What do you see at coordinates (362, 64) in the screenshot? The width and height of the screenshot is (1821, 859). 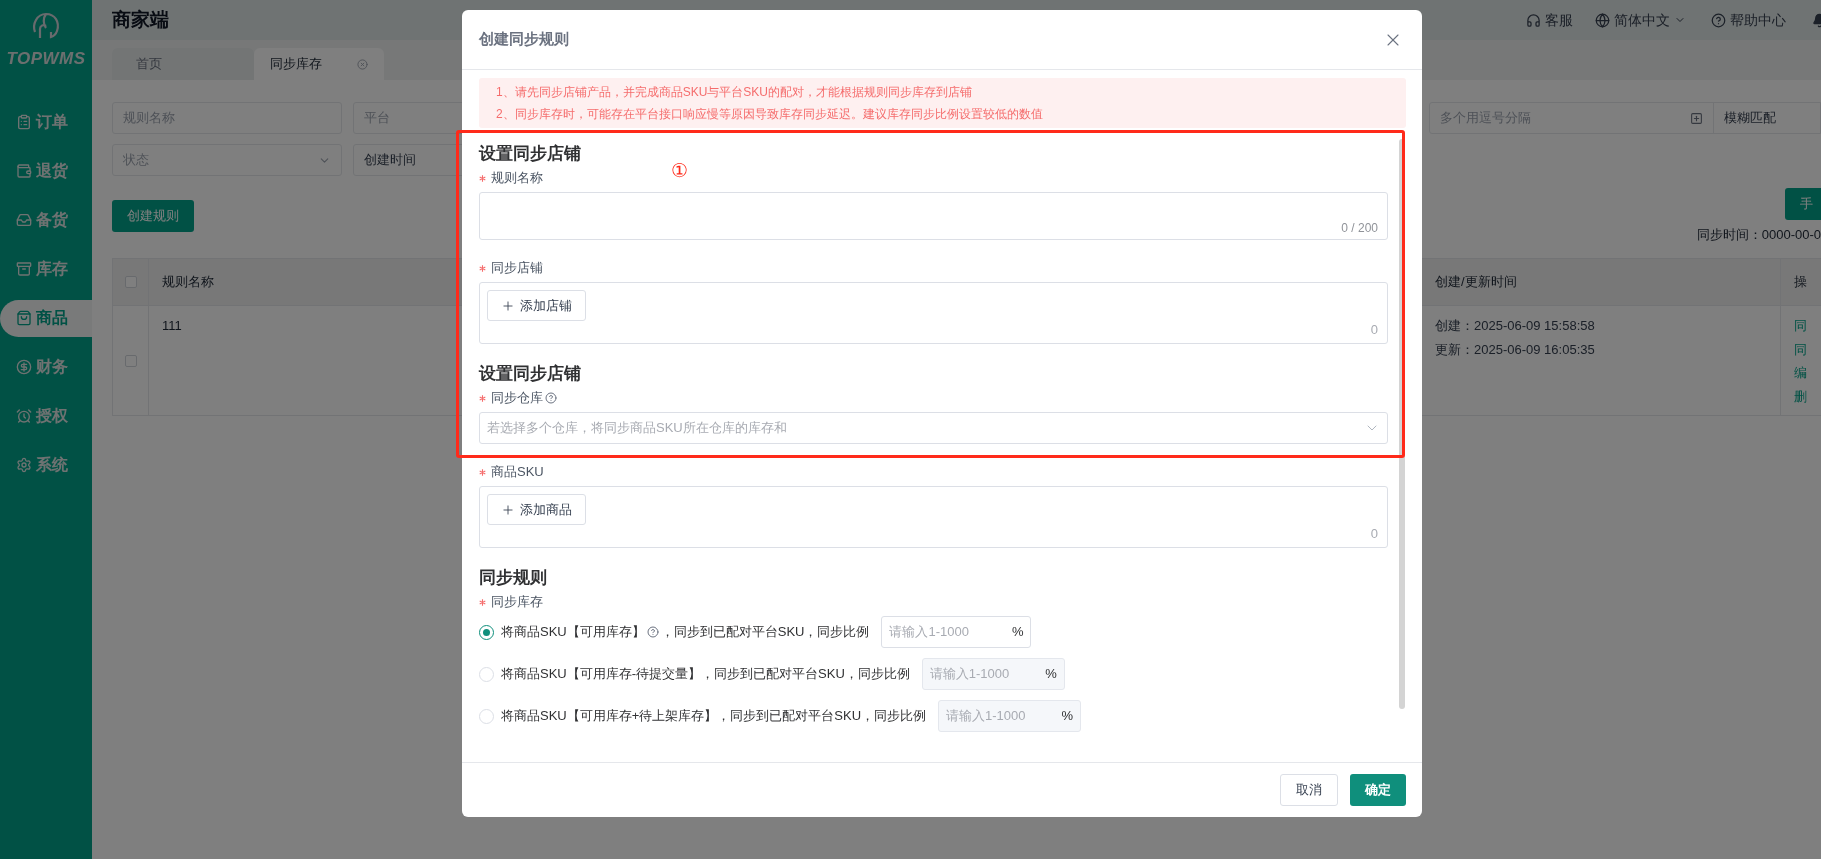 I see `close-tab-icon` at bounding box center [362, 64].